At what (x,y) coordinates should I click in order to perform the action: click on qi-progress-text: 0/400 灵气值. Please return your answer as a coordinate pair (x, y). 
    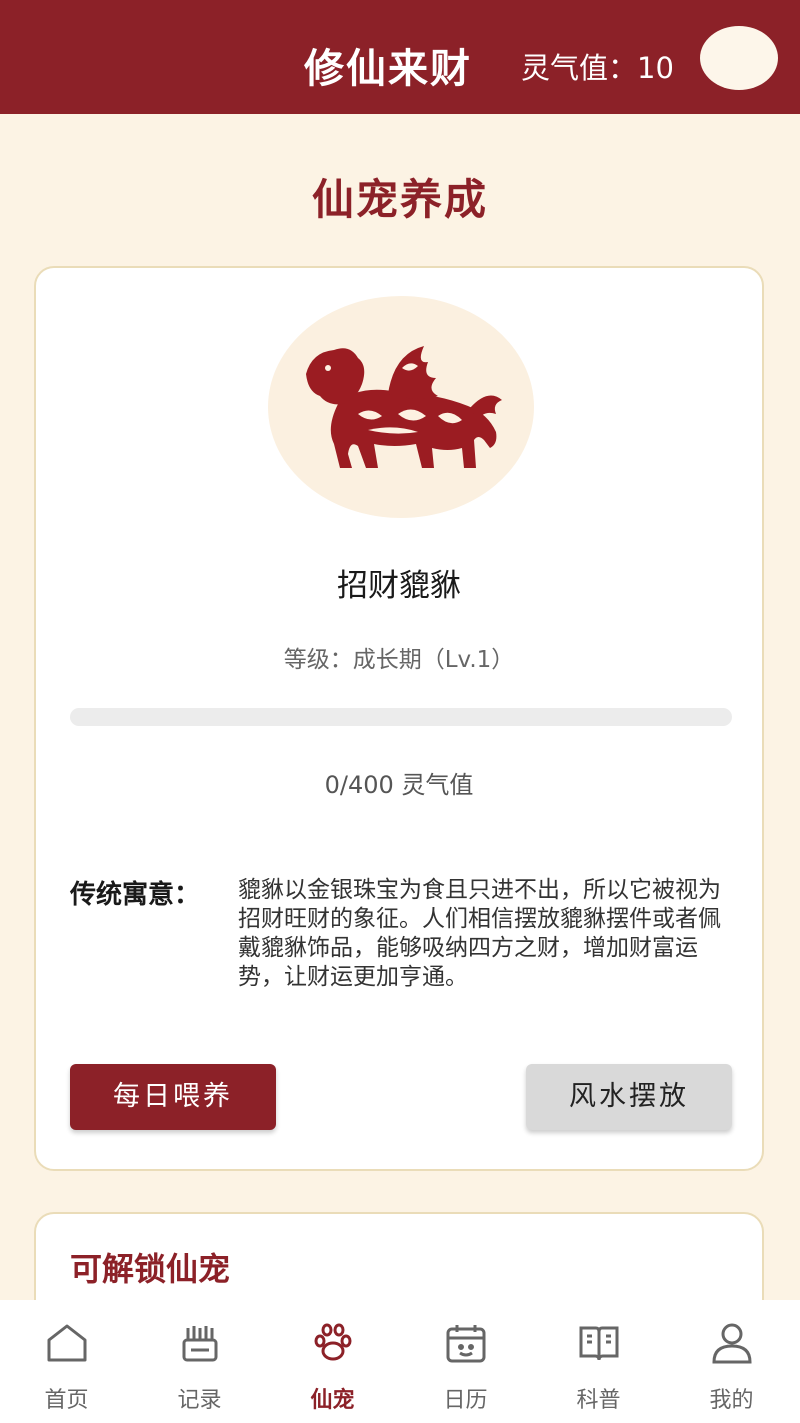
    Looking at the image, I should click on (399, 785).